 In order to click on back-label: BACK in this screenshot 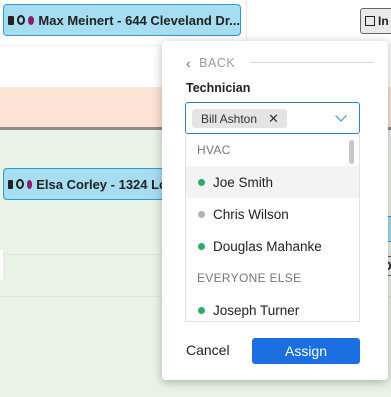, I will do `click(217, 63)`.